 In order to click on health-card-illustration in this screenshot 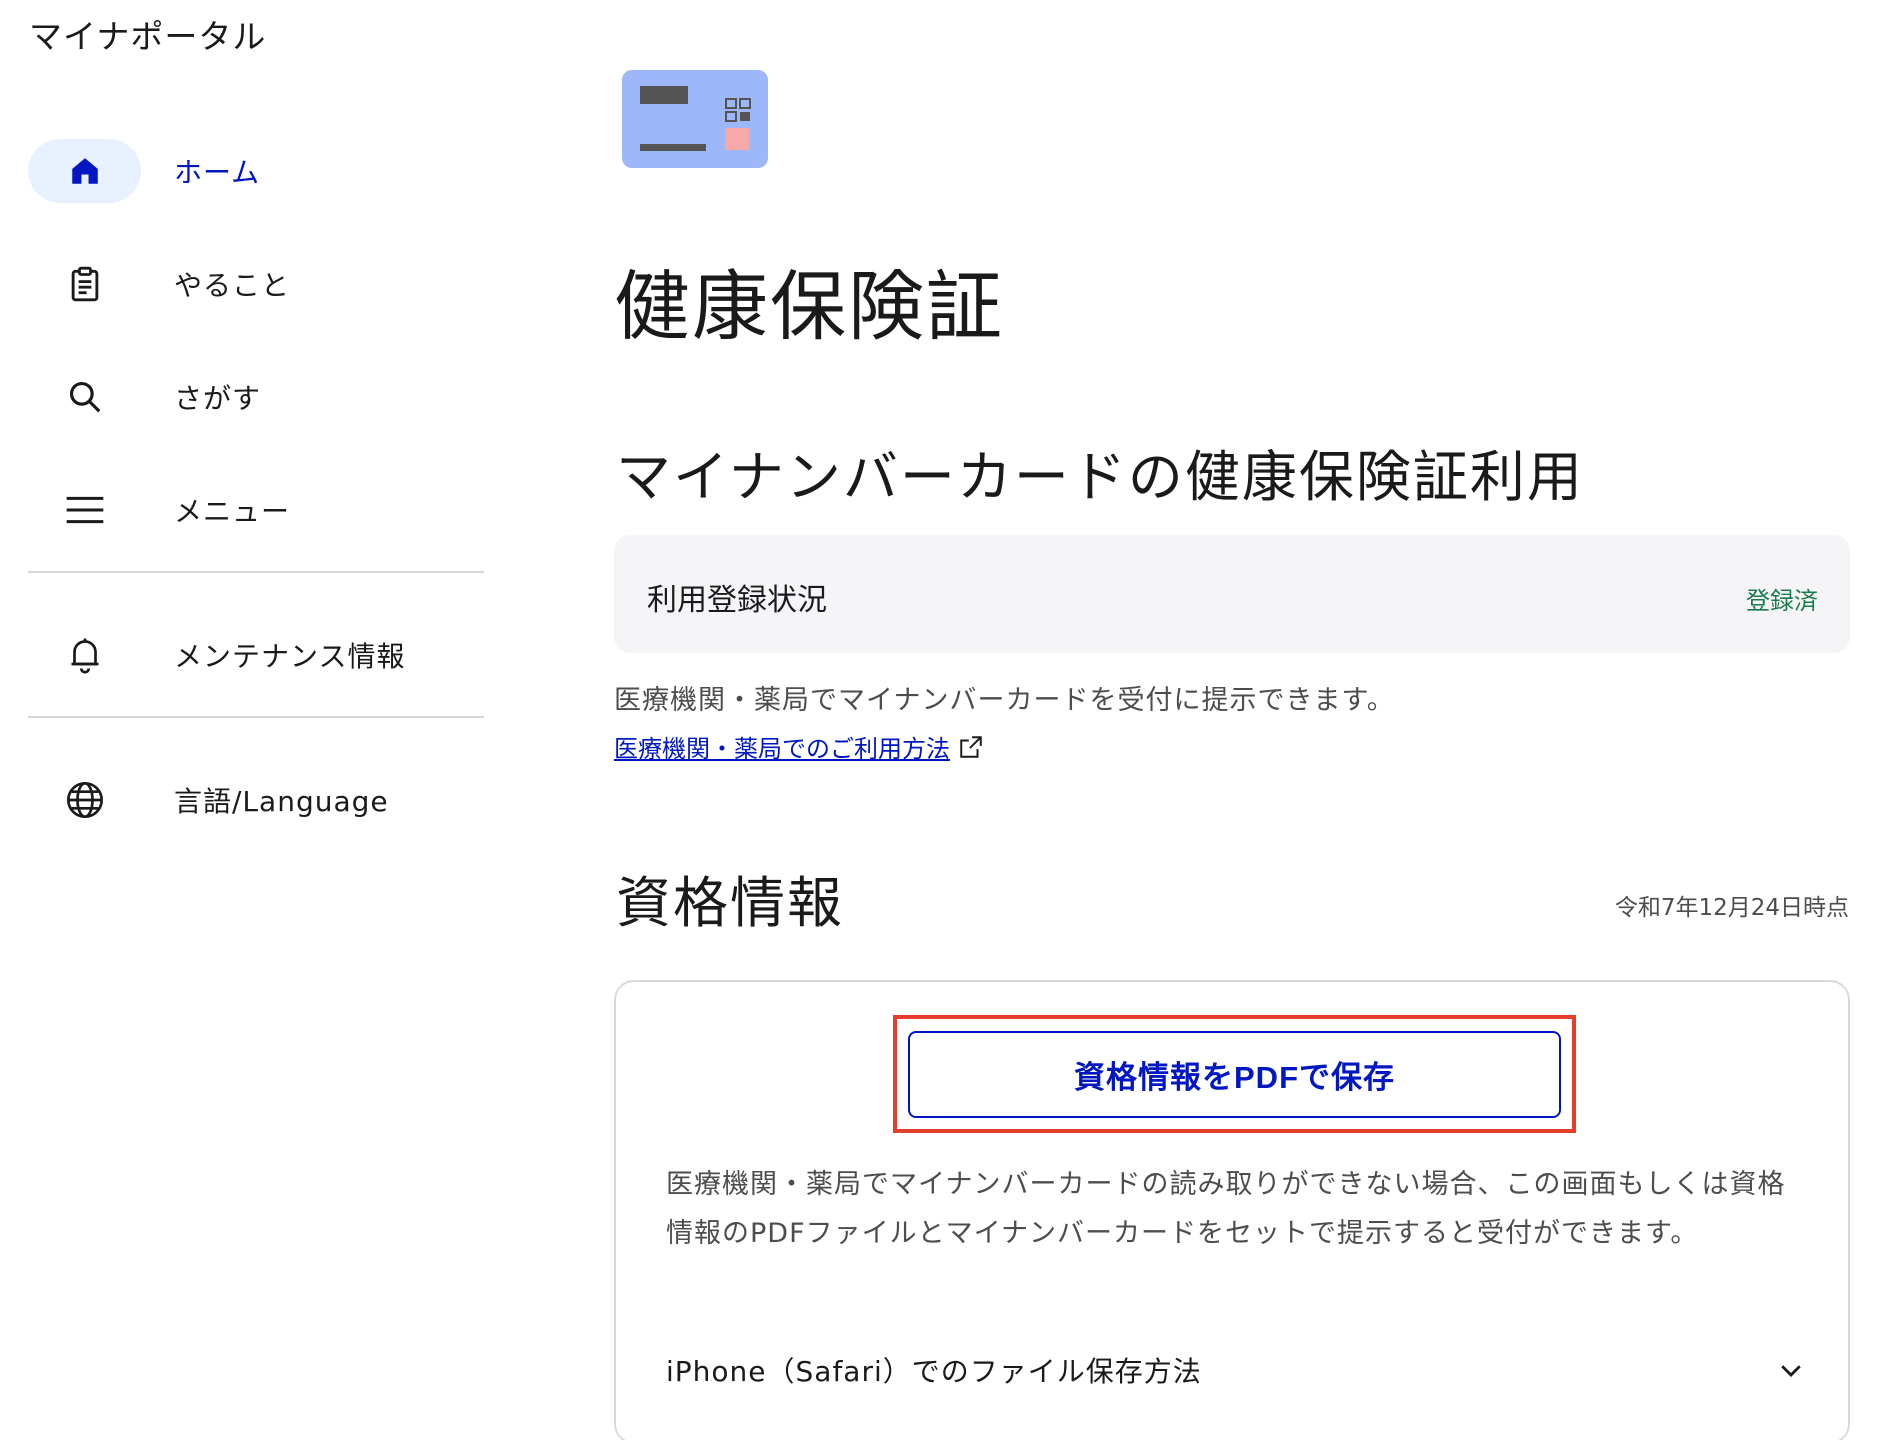, I will do `click(695, 119)`.